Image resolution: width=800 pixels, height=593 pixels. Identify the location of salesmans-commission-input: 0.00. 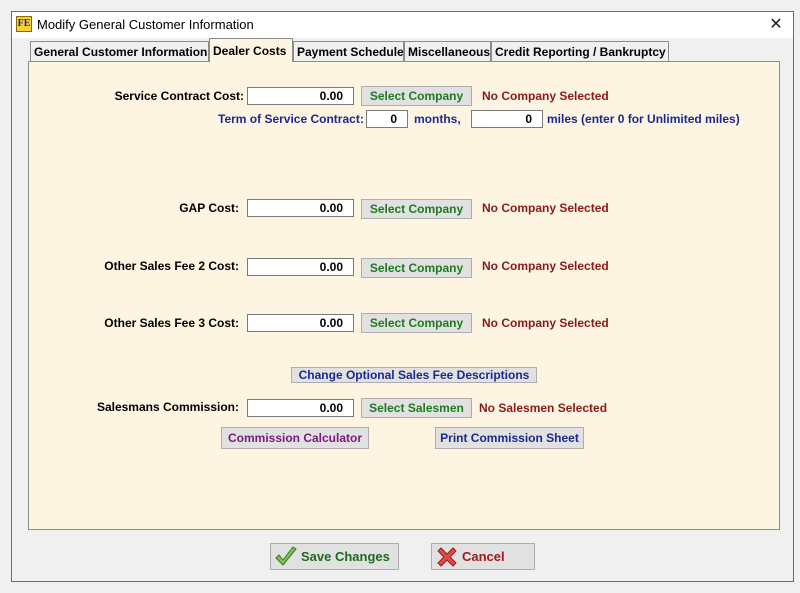
(300, 408).